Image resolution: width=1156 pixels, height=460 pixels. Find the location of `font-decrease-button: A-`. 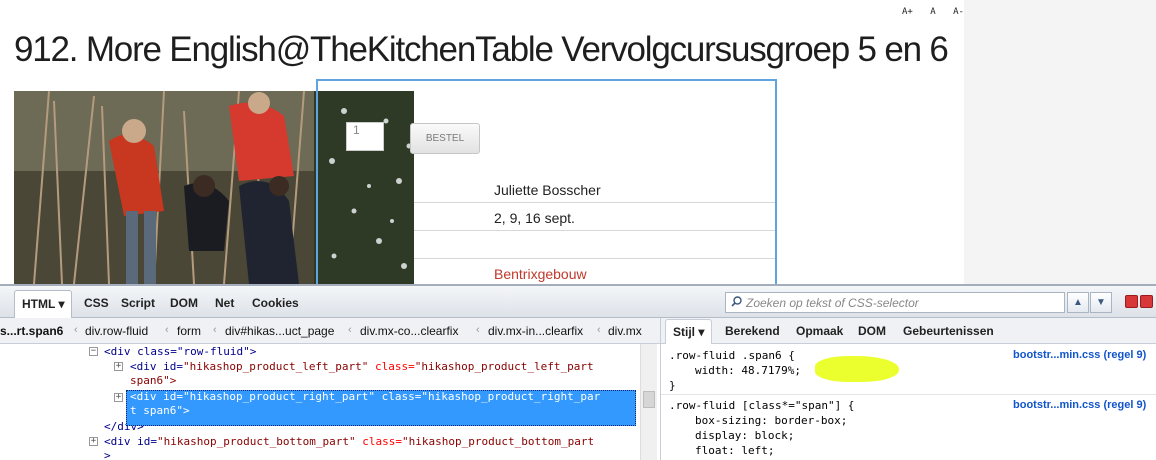

font-decrease-button: A- is located at coordinates (958, 12).